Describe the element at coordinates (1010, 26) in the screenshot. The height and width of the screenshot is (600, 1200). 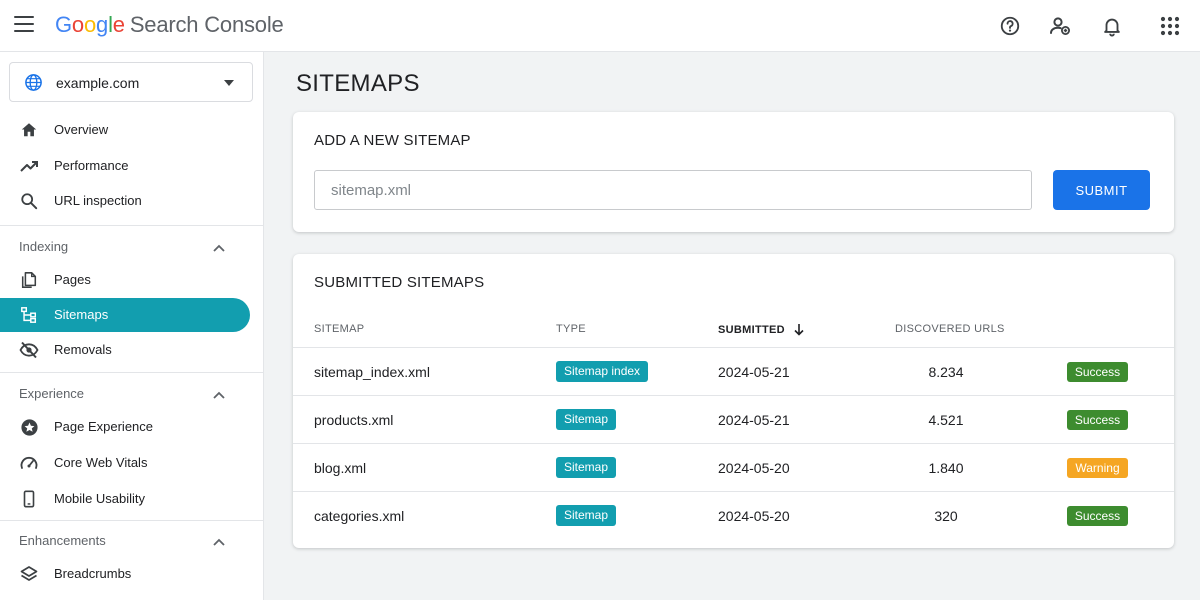
I see `help-icon` at that location.